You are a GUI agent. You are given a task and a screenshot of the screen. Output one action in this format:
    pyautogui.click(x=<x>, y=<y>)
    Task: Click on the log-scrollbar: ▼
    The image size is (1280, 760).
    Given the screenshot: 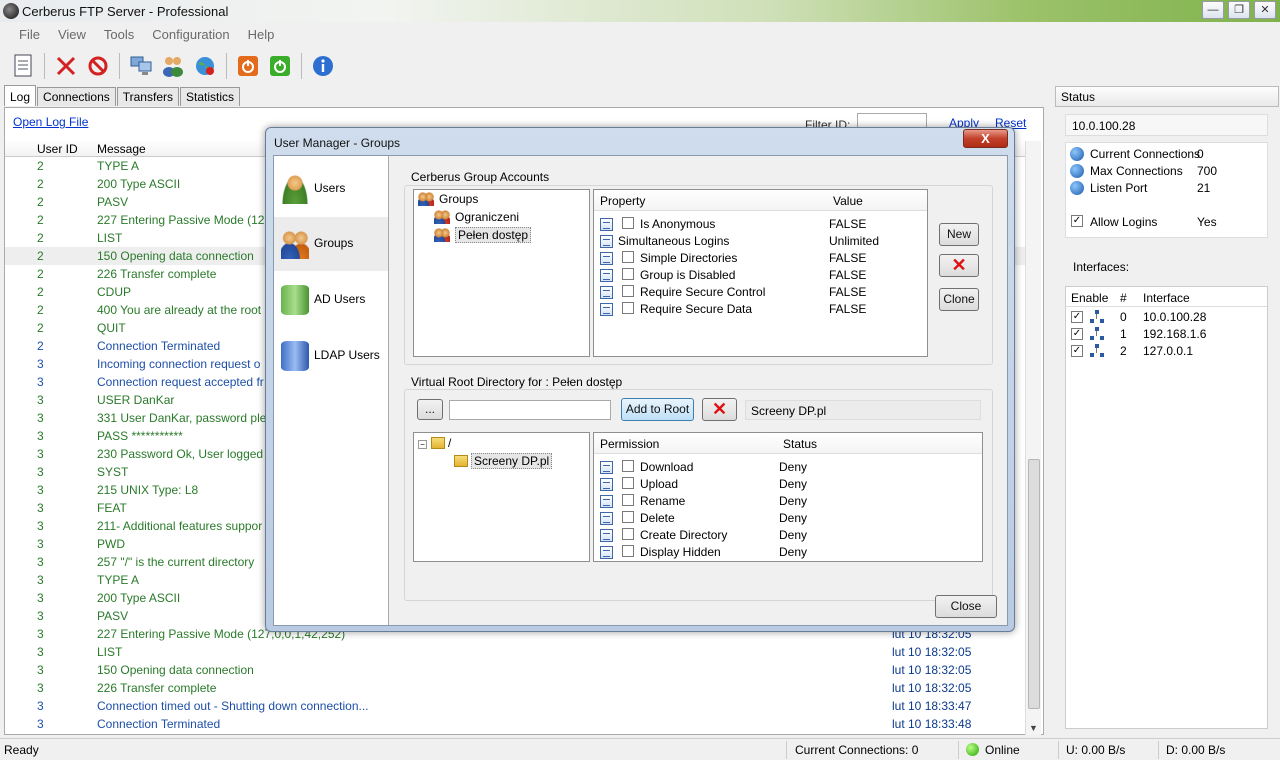 What is the action you would take?
    pyautogui.click(x=1033, y=438)
    